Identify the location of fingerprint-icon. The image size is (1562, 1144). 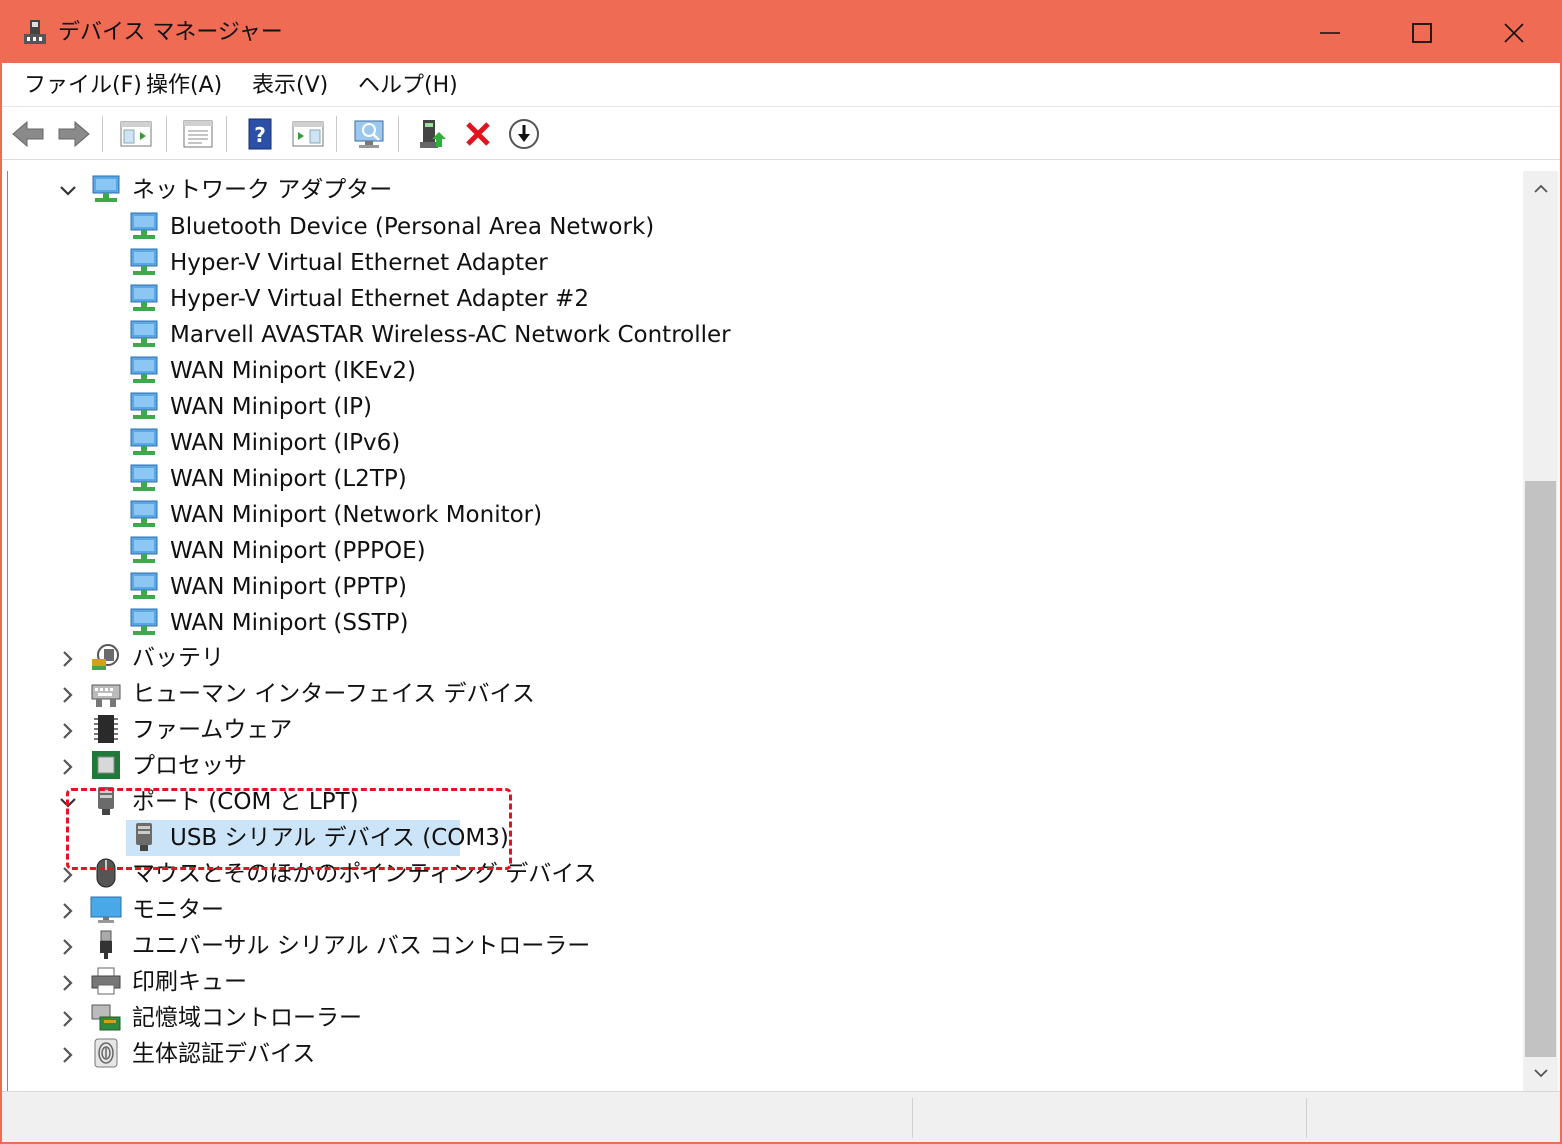
(106, 1053).